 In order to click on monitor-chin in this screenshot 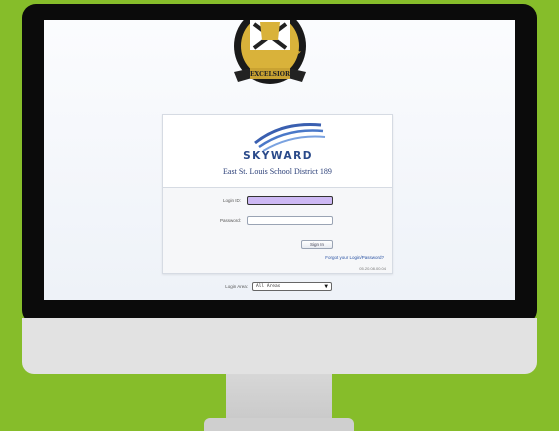, I will do `click(279, 346)`.